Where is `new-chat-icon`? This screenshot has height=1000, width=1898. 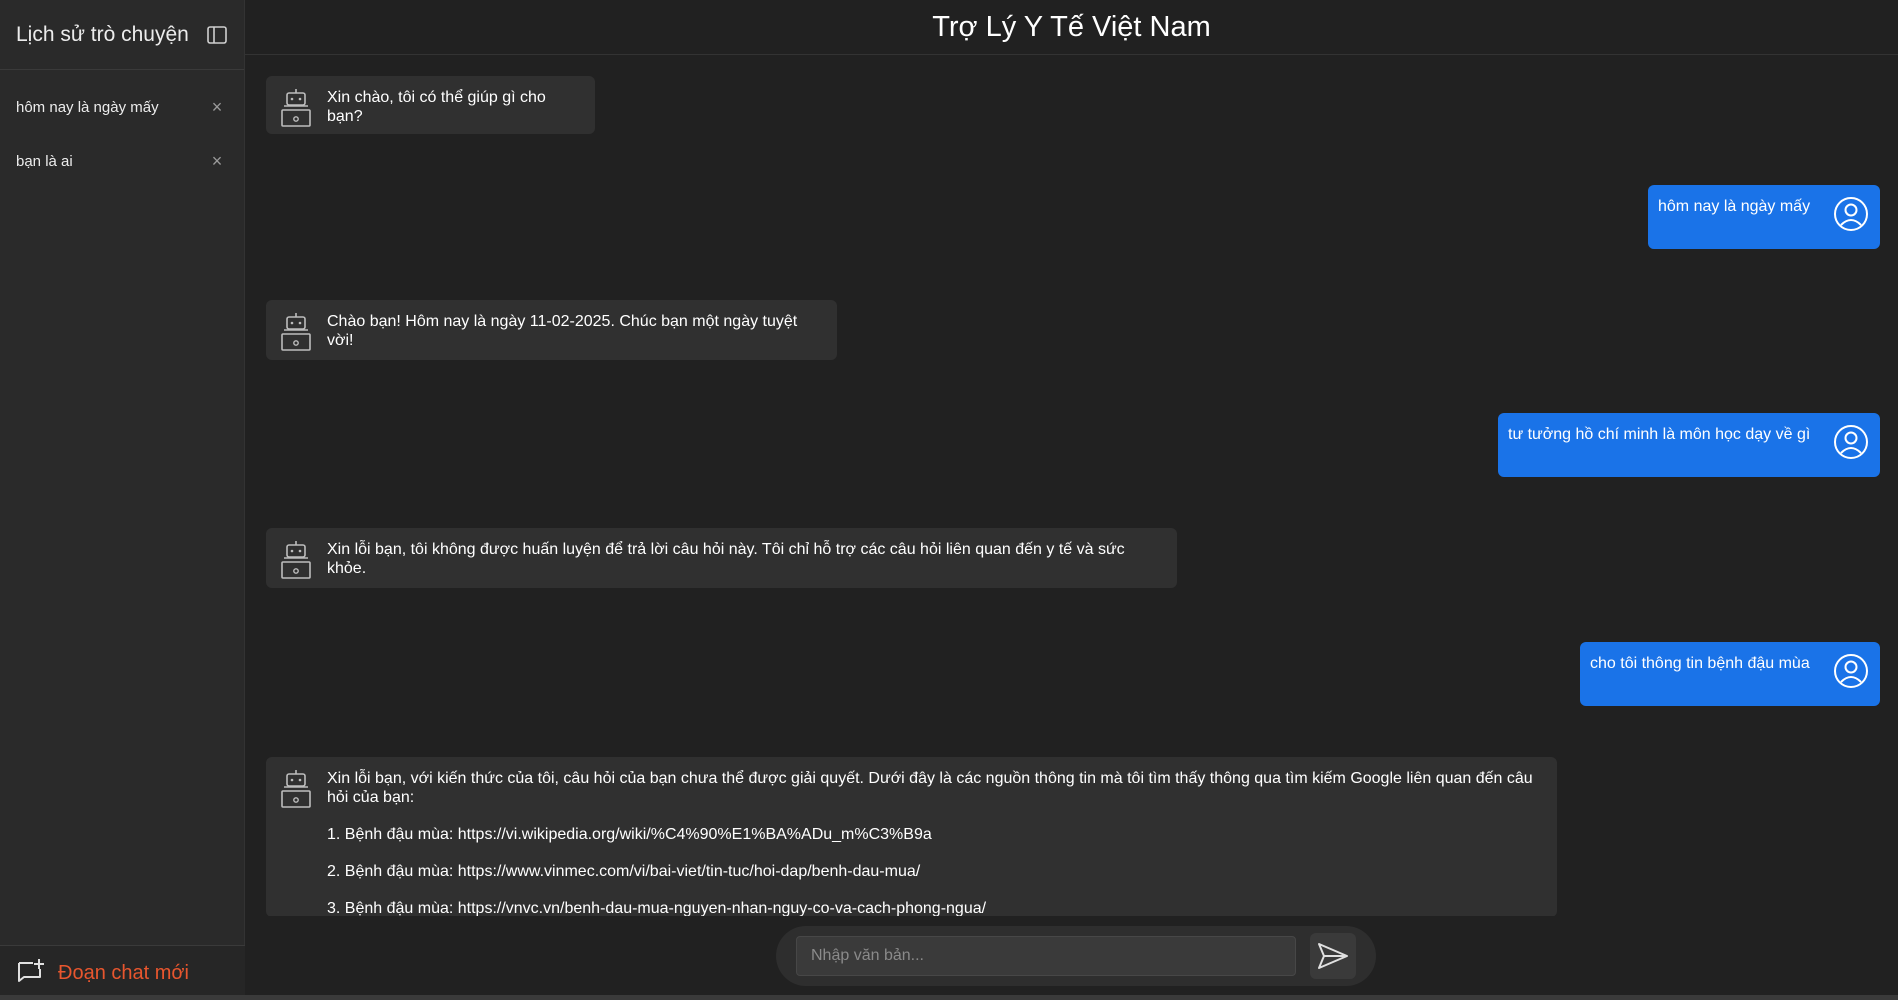
new-chat-icon is located at coordinates (31, 973).